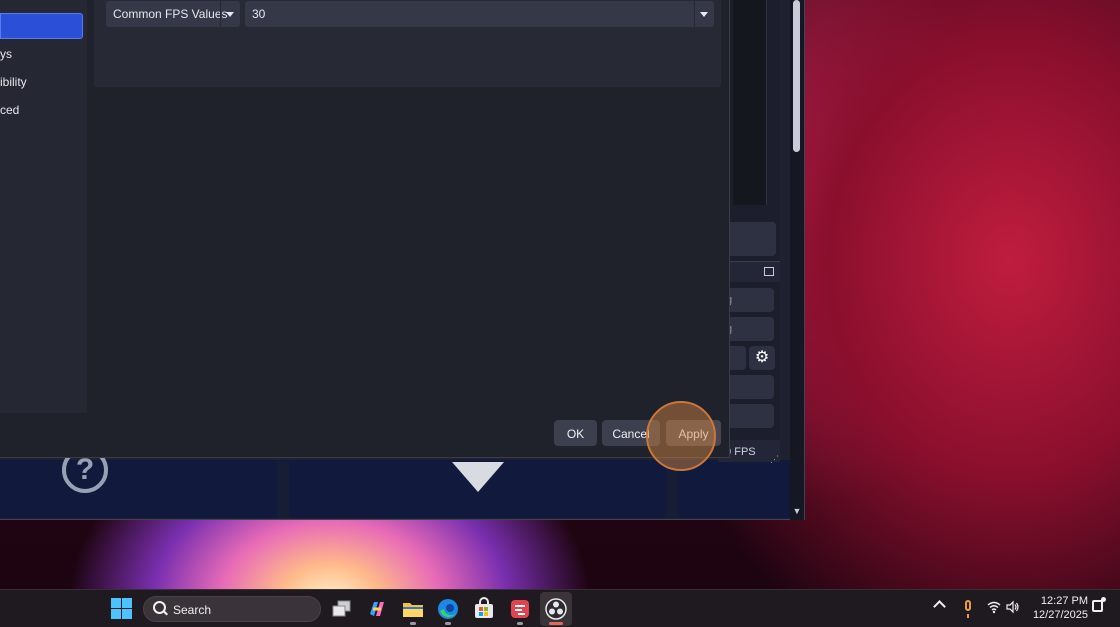 This screenshot has height=627, width=1120. Describe the element at coordinates (751, 271) in the screenshot. I see `controls-dock-header` at that location.